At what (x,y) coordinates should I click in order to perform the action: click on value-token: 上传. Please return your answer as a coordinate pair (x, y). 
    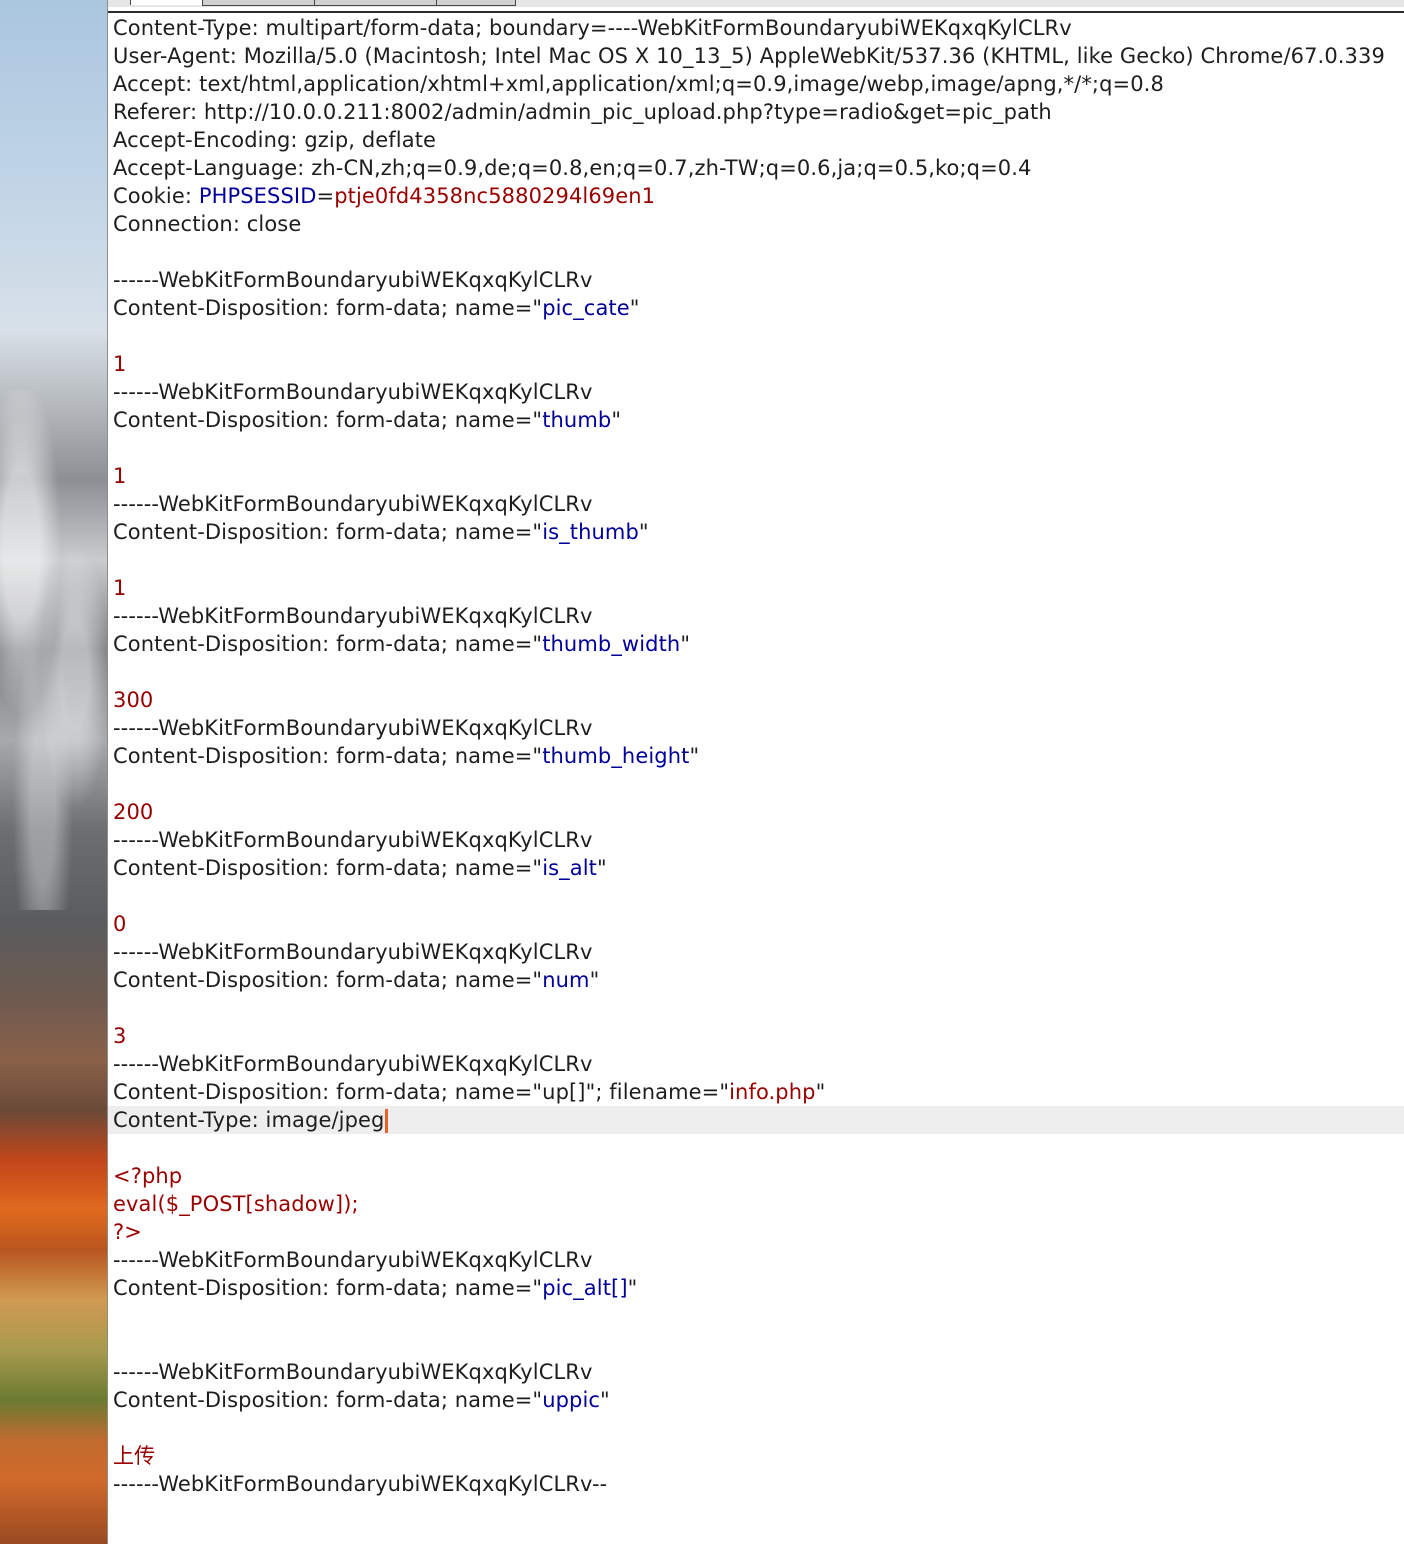
    Looking at the image, I should click on (134, 1456).